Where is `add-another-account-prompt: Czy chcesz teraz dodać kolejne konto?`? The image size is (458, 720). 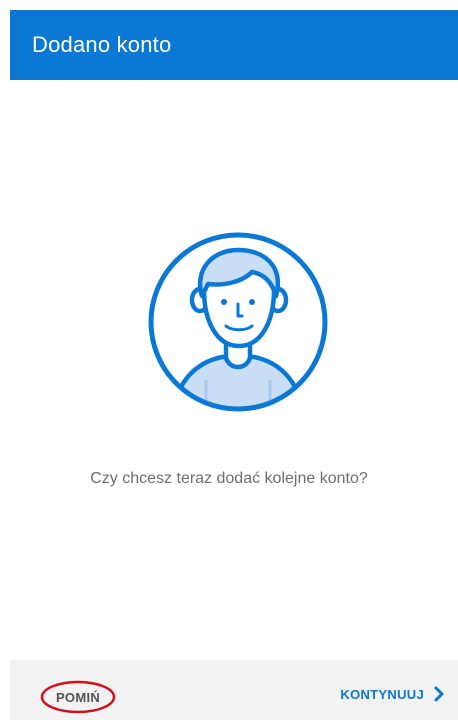 add-another-account-prompt: Czy chcesz teraz dodać kolejne konto? is located at coordinates (229, 478).